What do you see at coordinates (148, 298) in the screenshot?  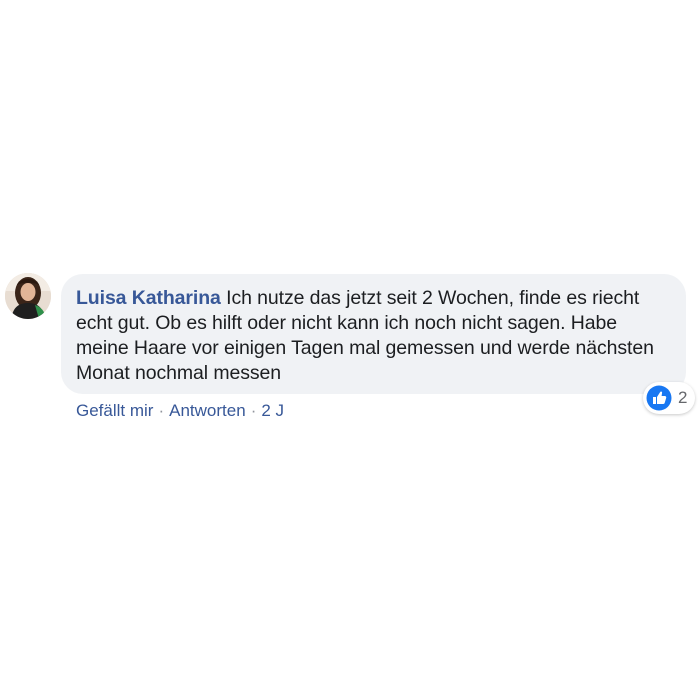 I see `comment-author-name: Luisa Katharina` at bounding box center [148, 298].